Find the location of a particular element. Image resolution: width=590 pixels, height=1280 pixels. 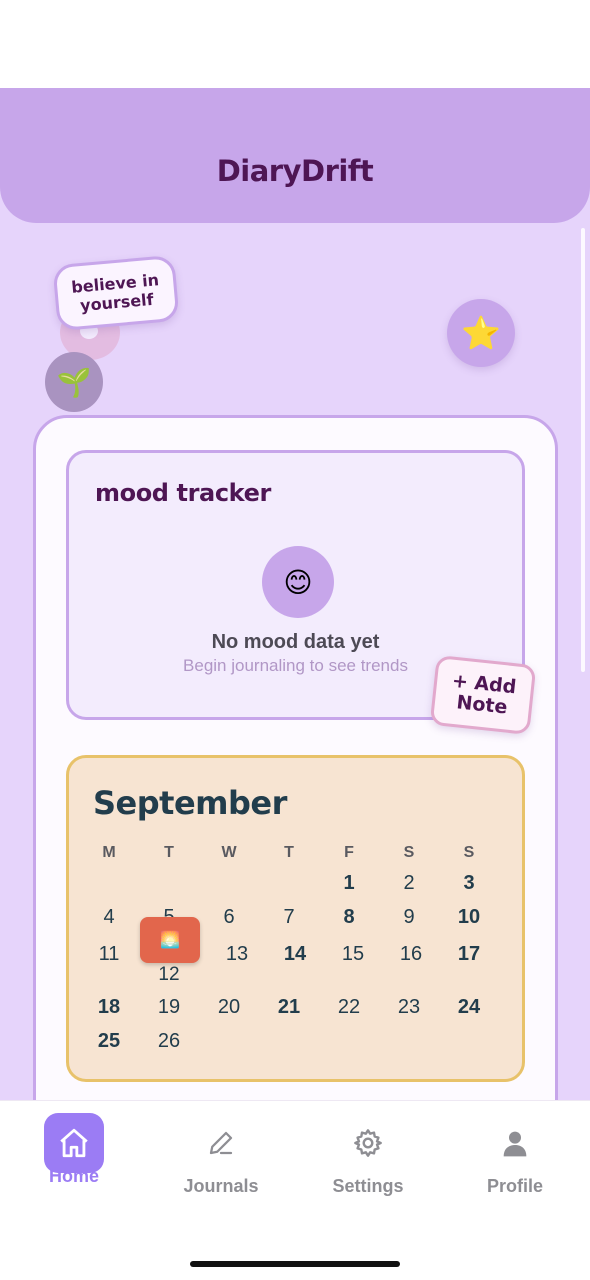

gear-icon is located at coordinates (368, 1143).